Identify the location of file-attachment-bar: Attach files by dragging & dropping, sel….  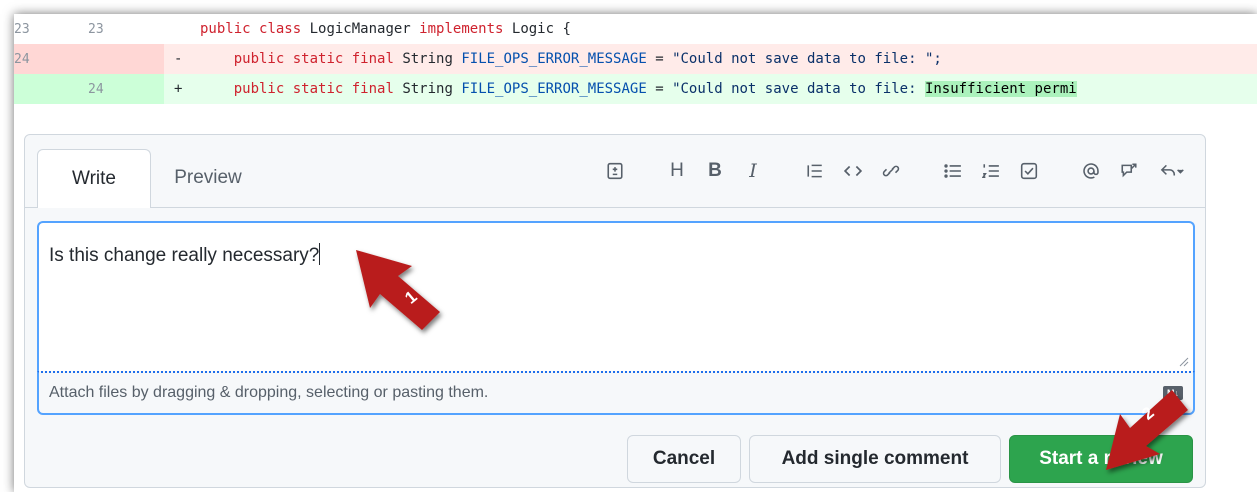
(616, 393).